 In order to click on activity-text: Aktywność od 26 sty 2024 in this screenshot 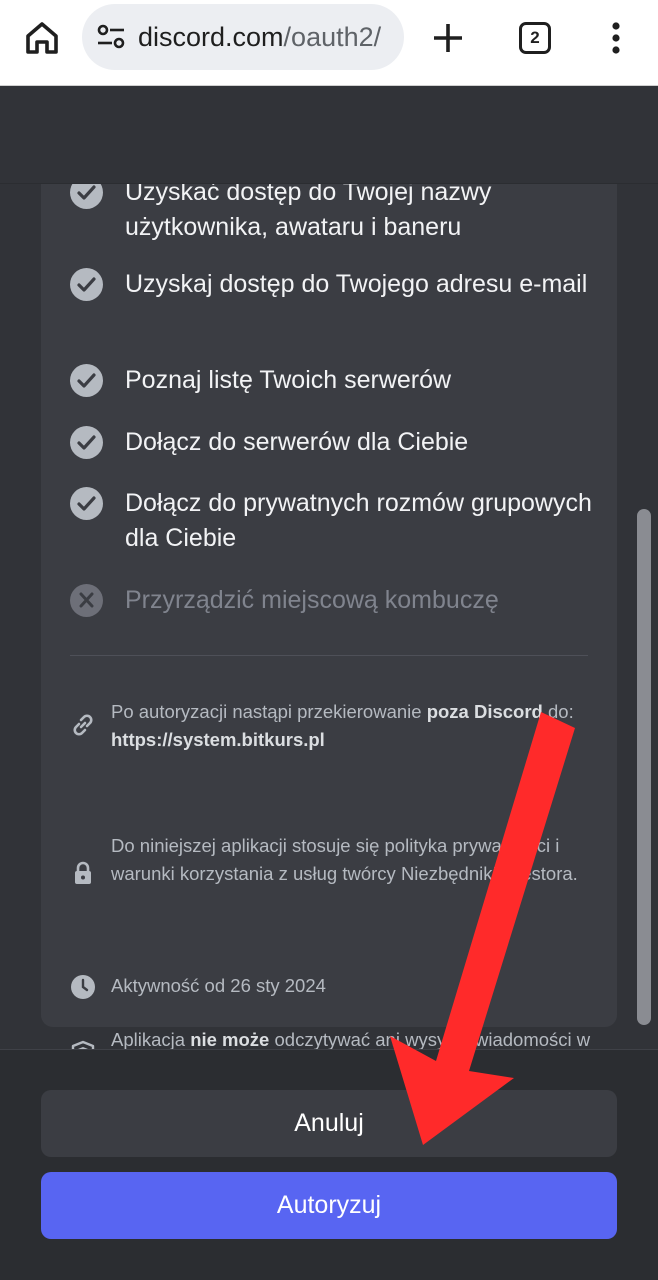, I will do `click(218, 985)`.